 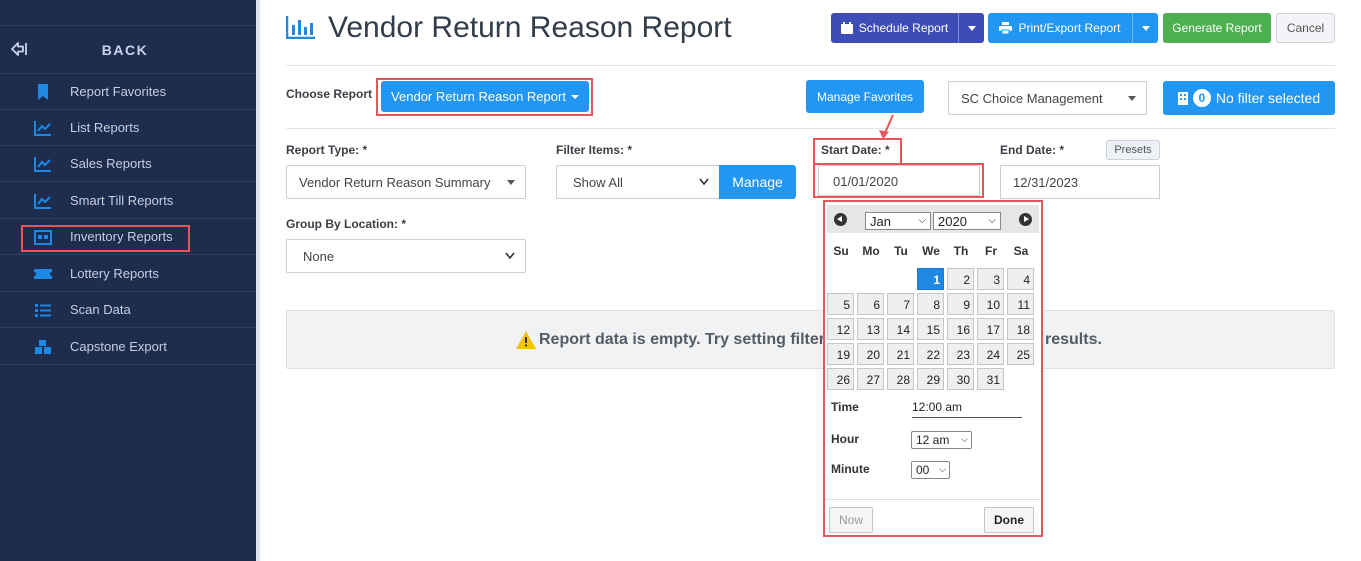 What do you see at coordinates (907, 28) in the screenshot?
I see `schedule-report-button: Schedule Report` at bounding box center [907, 28].